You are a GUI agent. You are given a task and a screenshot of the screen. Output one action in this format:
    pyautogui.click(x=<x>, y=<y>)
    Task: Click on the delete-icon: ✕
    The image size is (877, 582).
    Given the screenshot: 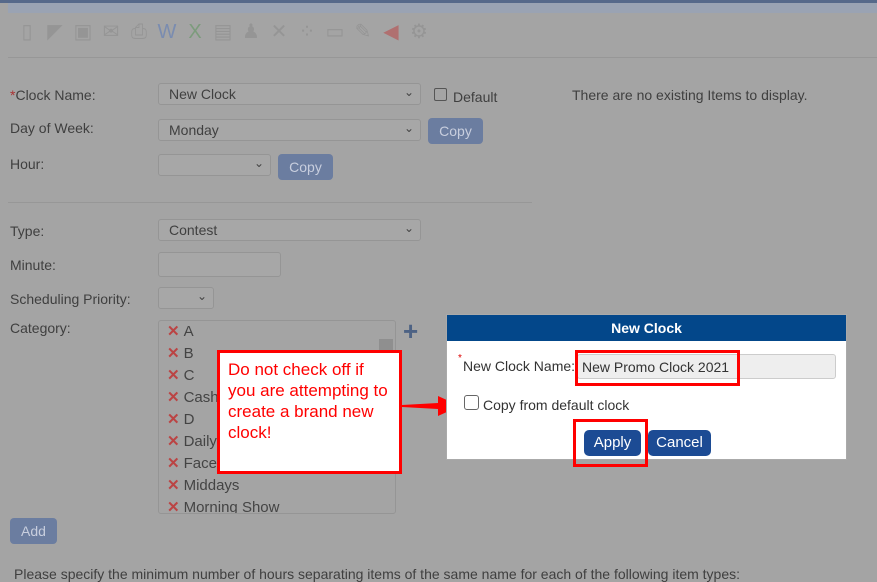 What is the action you would take?
    pyautogui.click(x=279, y=32)
    